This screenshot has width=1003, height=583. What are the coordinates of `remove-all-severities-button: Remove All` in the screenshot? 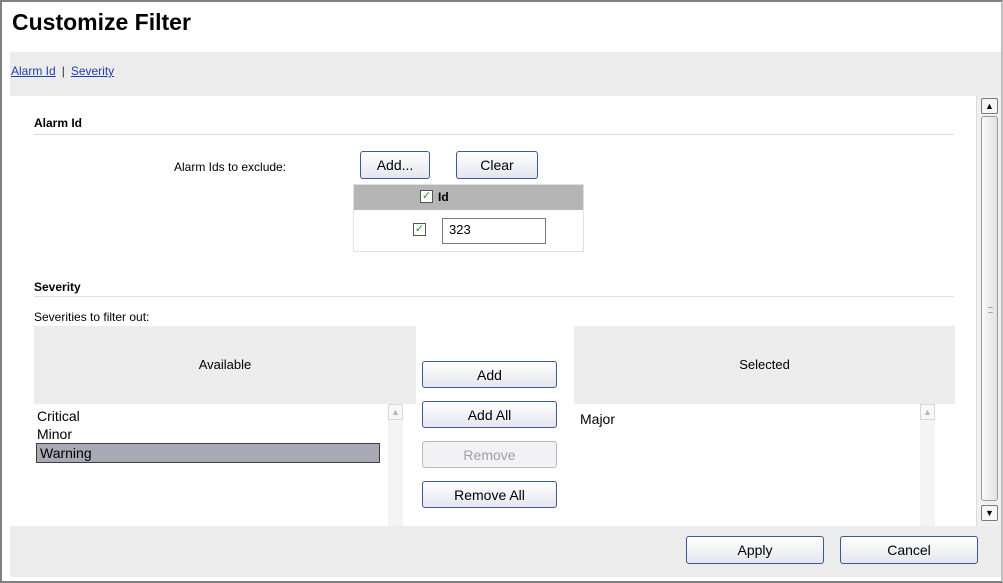 It's located at (489, 494).